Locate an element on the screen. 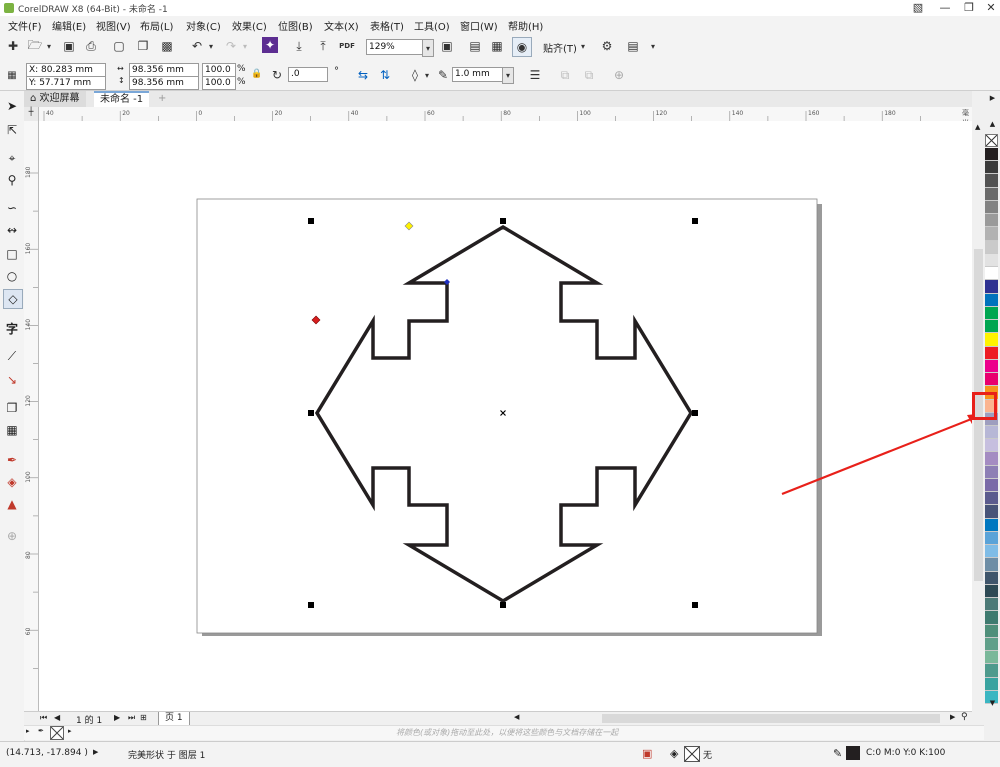  menu-table: 表格(T) is located at coordinates (387, 25).